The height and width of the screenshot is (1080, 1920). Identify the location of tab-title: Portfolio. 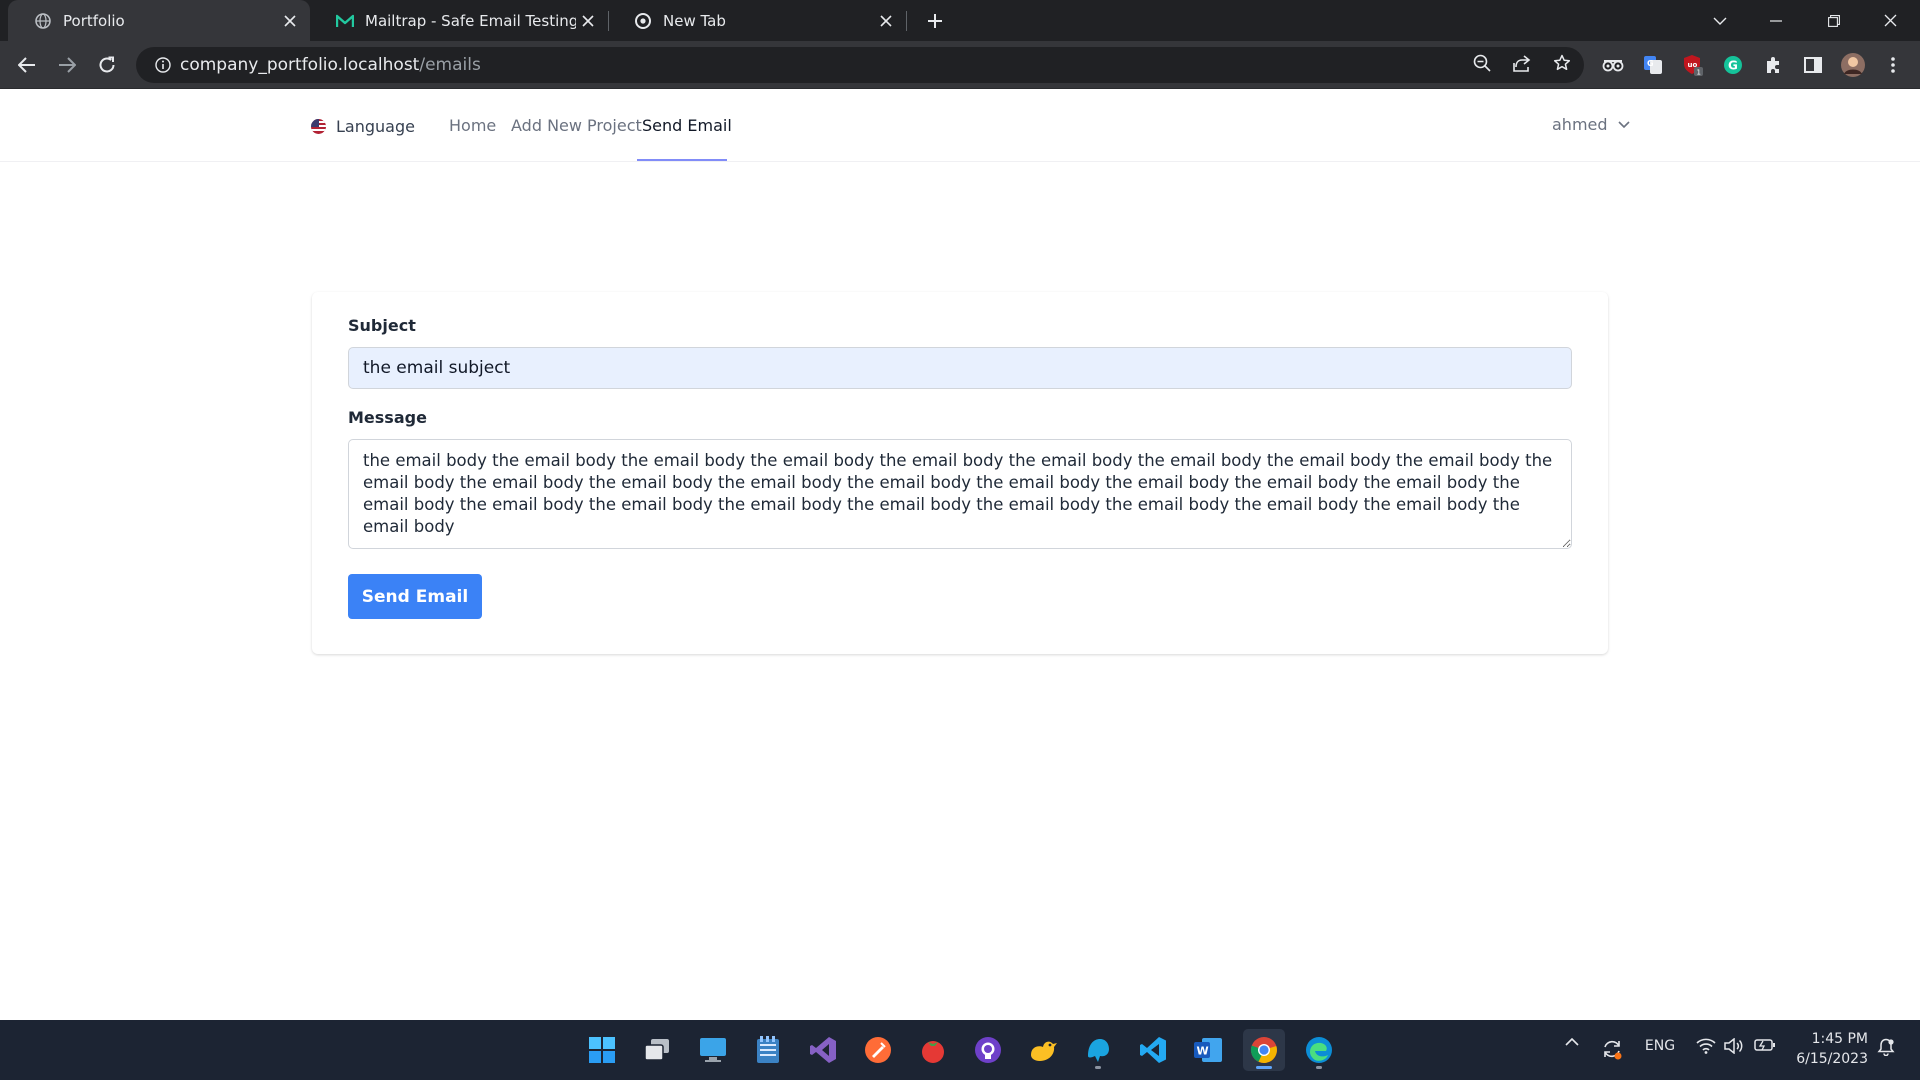
(94, 20).